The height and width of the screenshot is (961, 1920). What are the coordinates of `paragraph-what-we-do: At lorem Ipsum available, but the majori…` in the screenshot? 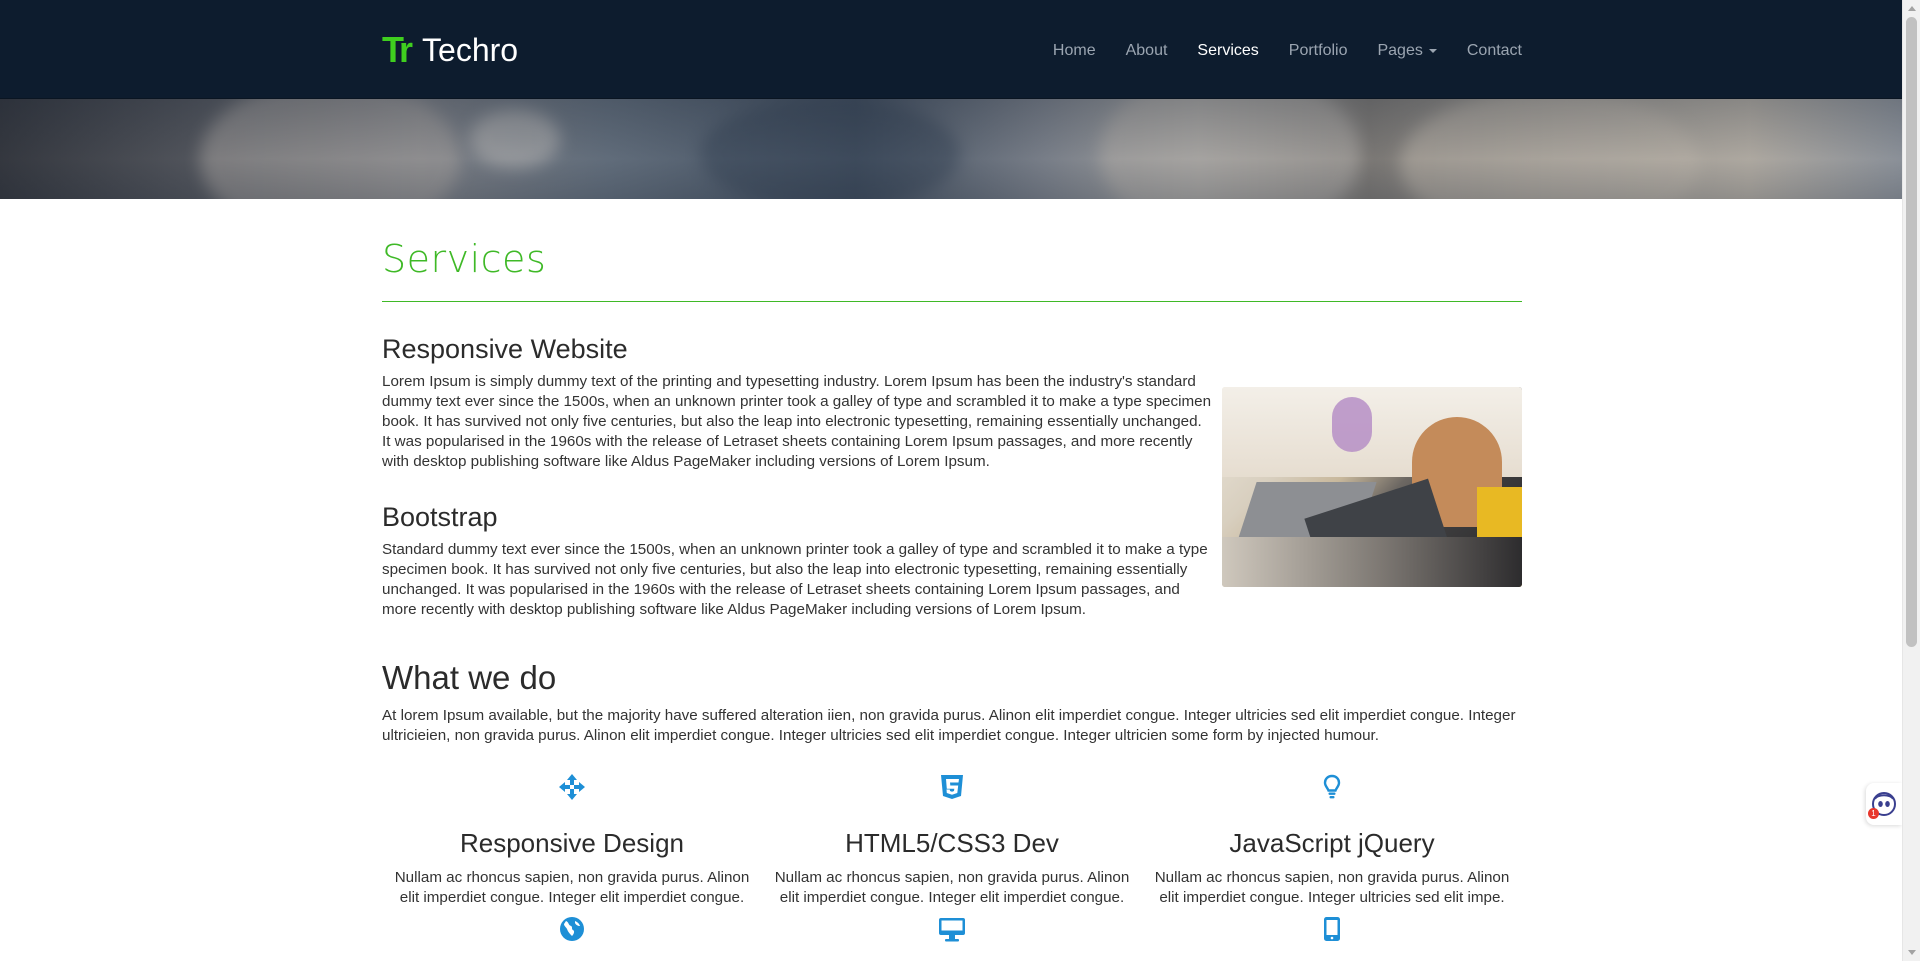 It's located at (949, 725).